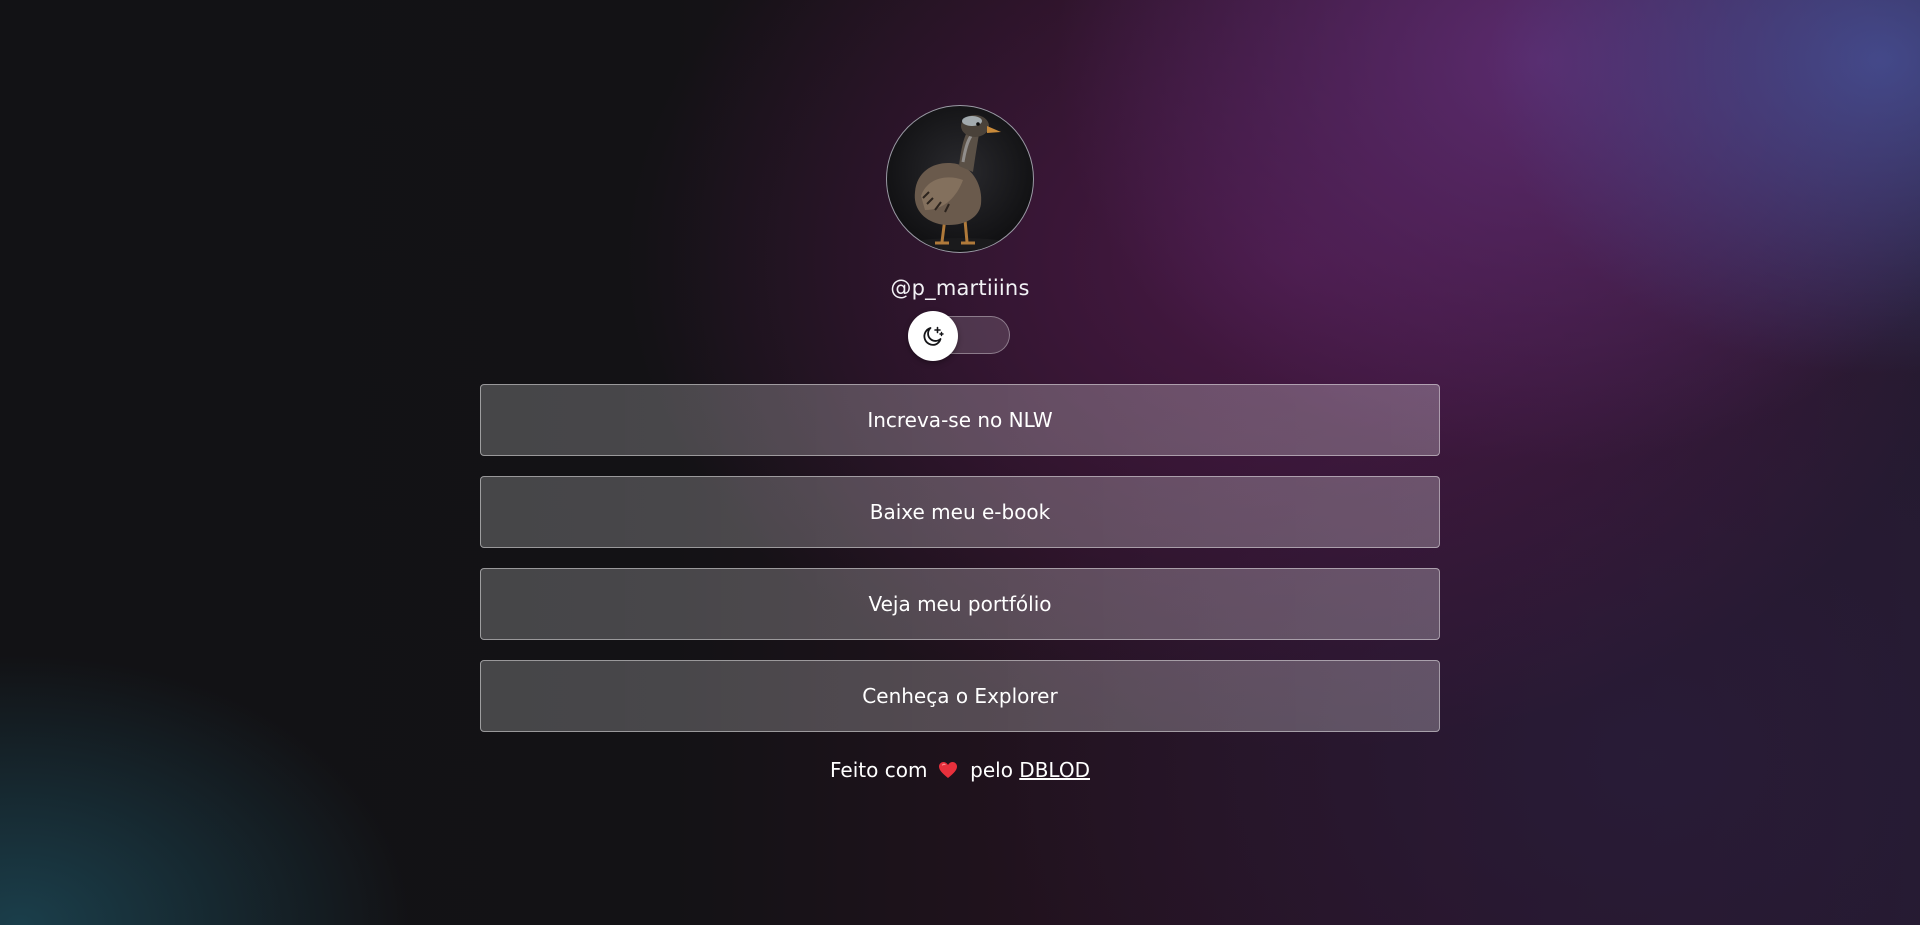  I want to click on link-button-portfolio: Veja meu portfólio, so click(960, 604).